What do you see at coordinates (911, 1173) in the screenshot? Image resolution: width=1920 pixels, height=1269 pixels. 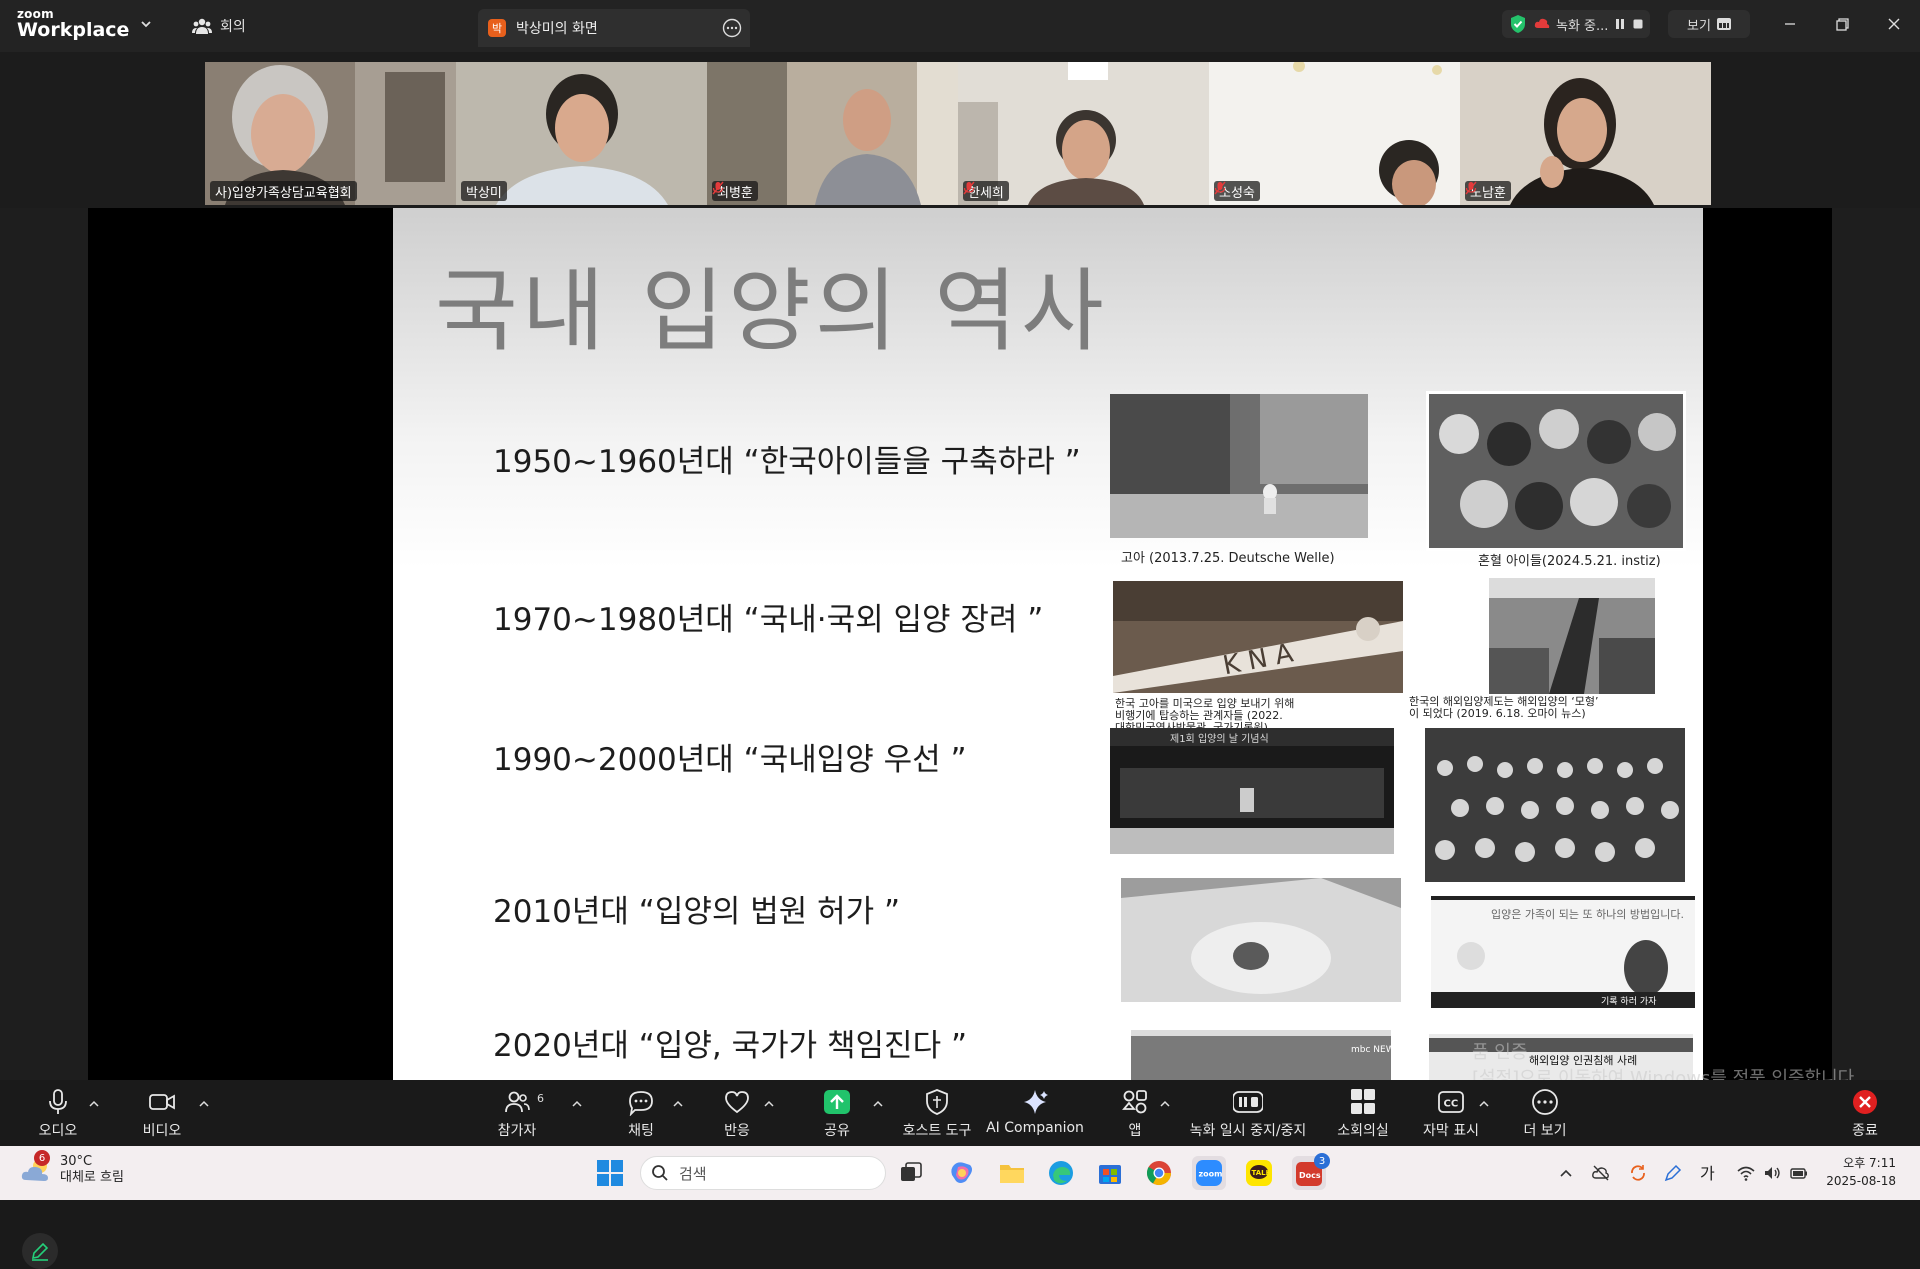 I see `task-view-button` at bounding box center [911, 1173].